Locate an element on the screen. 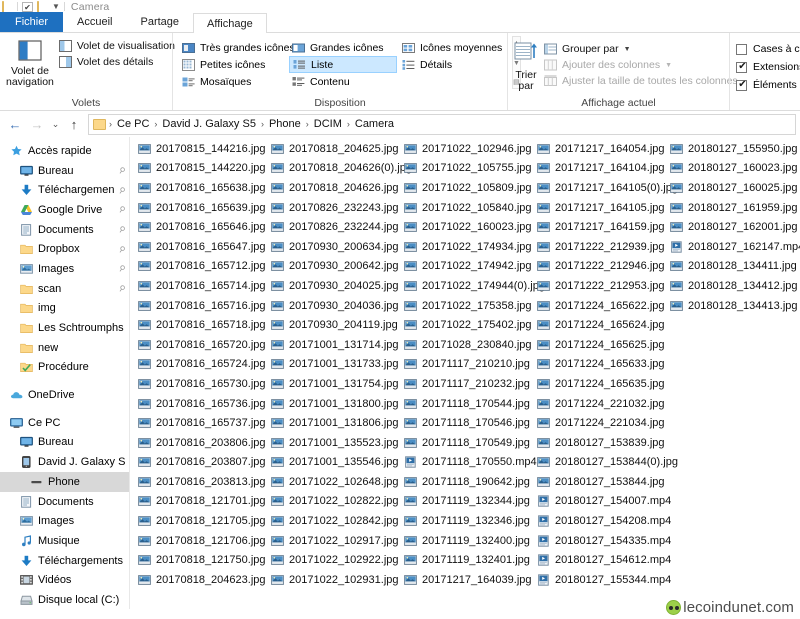 The height and width of the screenshot is (619, 800). file-list-item: 20171119_132400.jpg is located at coordinates (466, 541).